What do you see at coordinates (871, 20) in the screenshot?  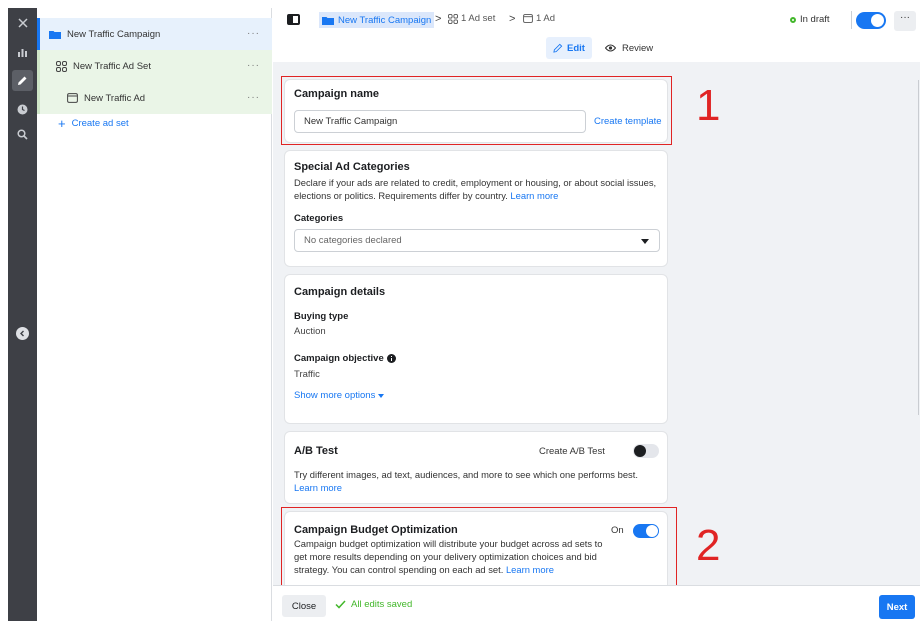 I see `campaign-on-off-toggle` at bounding box center [871, 20].